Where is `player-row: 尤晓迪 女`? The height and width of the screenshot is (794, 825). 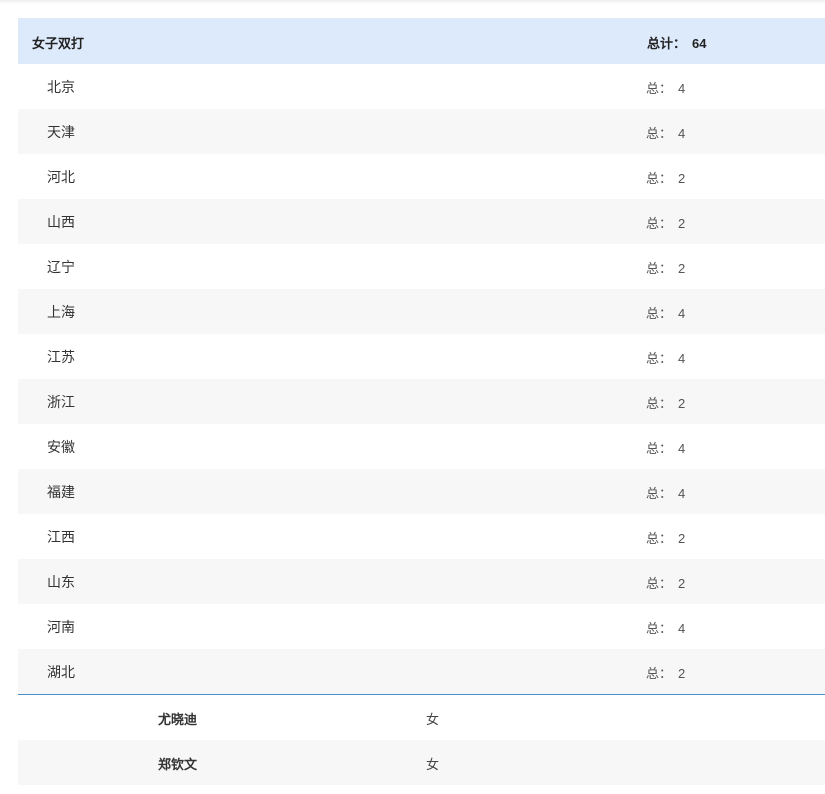
player-row: 尤晓迪 女 is located at coordinates (421, 717).